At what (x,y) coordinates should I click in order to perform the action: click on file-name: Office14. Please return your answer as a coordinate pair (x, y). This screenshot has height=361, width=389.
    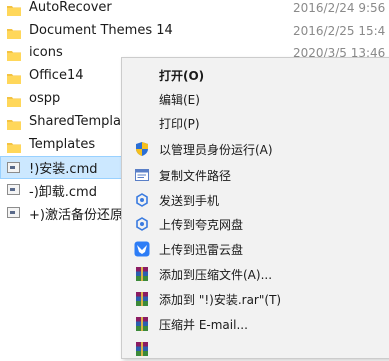
    Looking at the image, I should click on (56, 75).